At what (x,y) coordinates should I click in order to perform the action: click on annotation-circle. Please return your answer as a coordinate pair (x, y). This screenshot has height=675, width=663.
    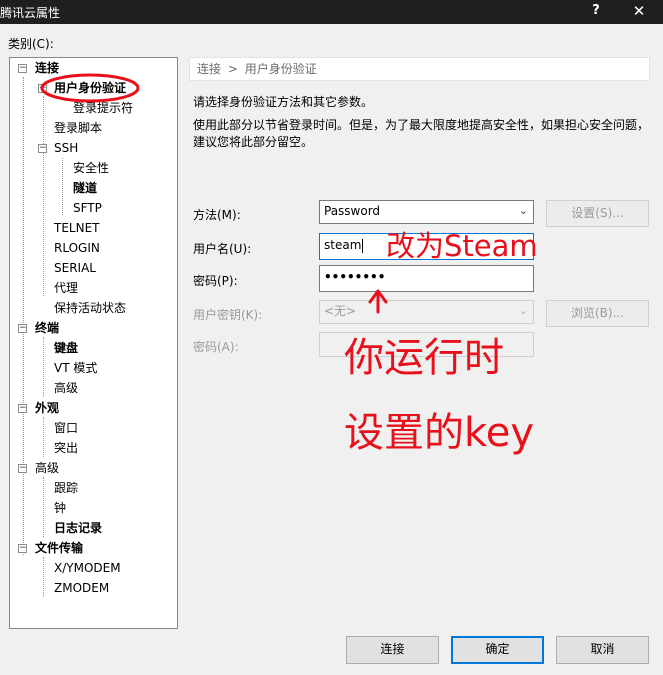
    Looking at the image, I should click on (90, 88).